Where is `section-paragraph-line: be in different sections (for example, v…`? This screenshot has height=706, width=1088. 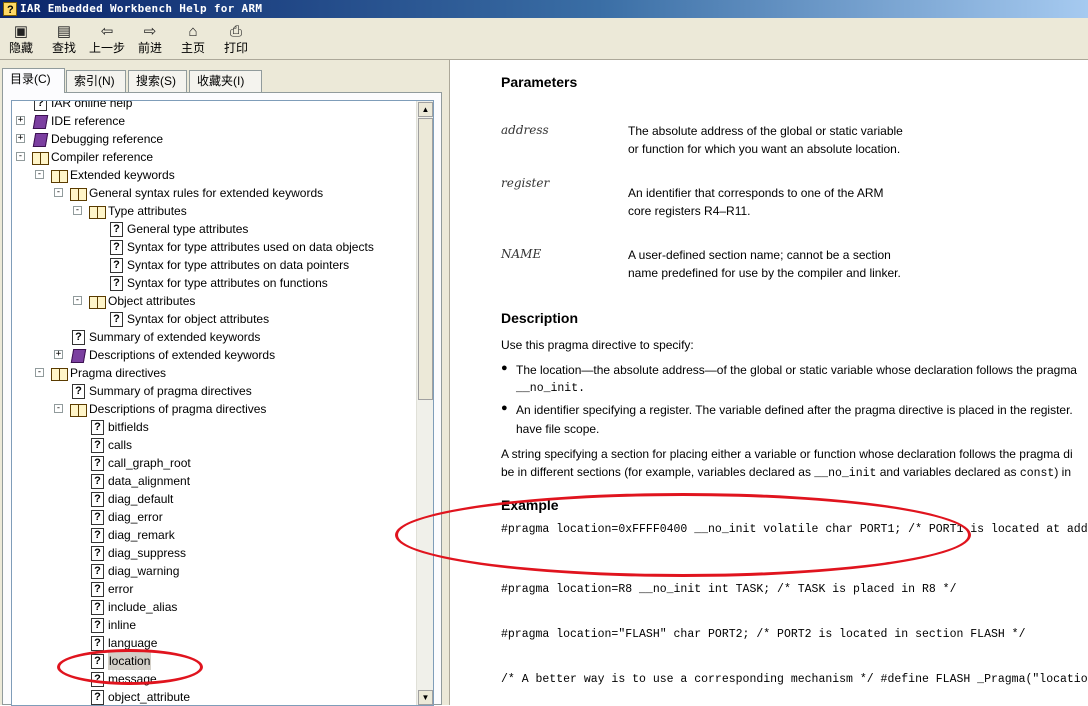 section-paragraph-line: be in different sections (for example, v… is located at coordinates (786, 473).